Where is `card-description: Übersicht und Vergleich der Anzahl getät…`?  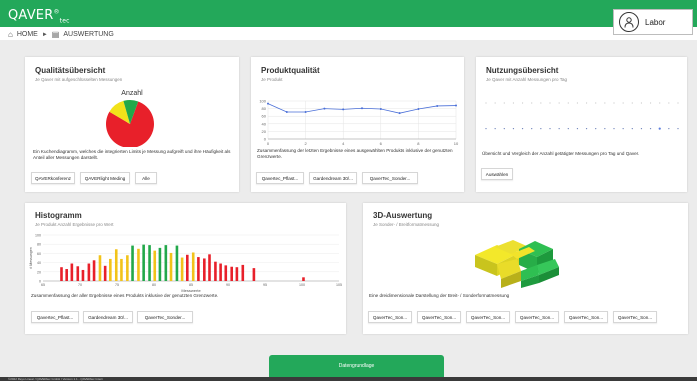 card-description: Übersicht und Vergleich der Anzahl getät… is located at coordinates (561, 153).